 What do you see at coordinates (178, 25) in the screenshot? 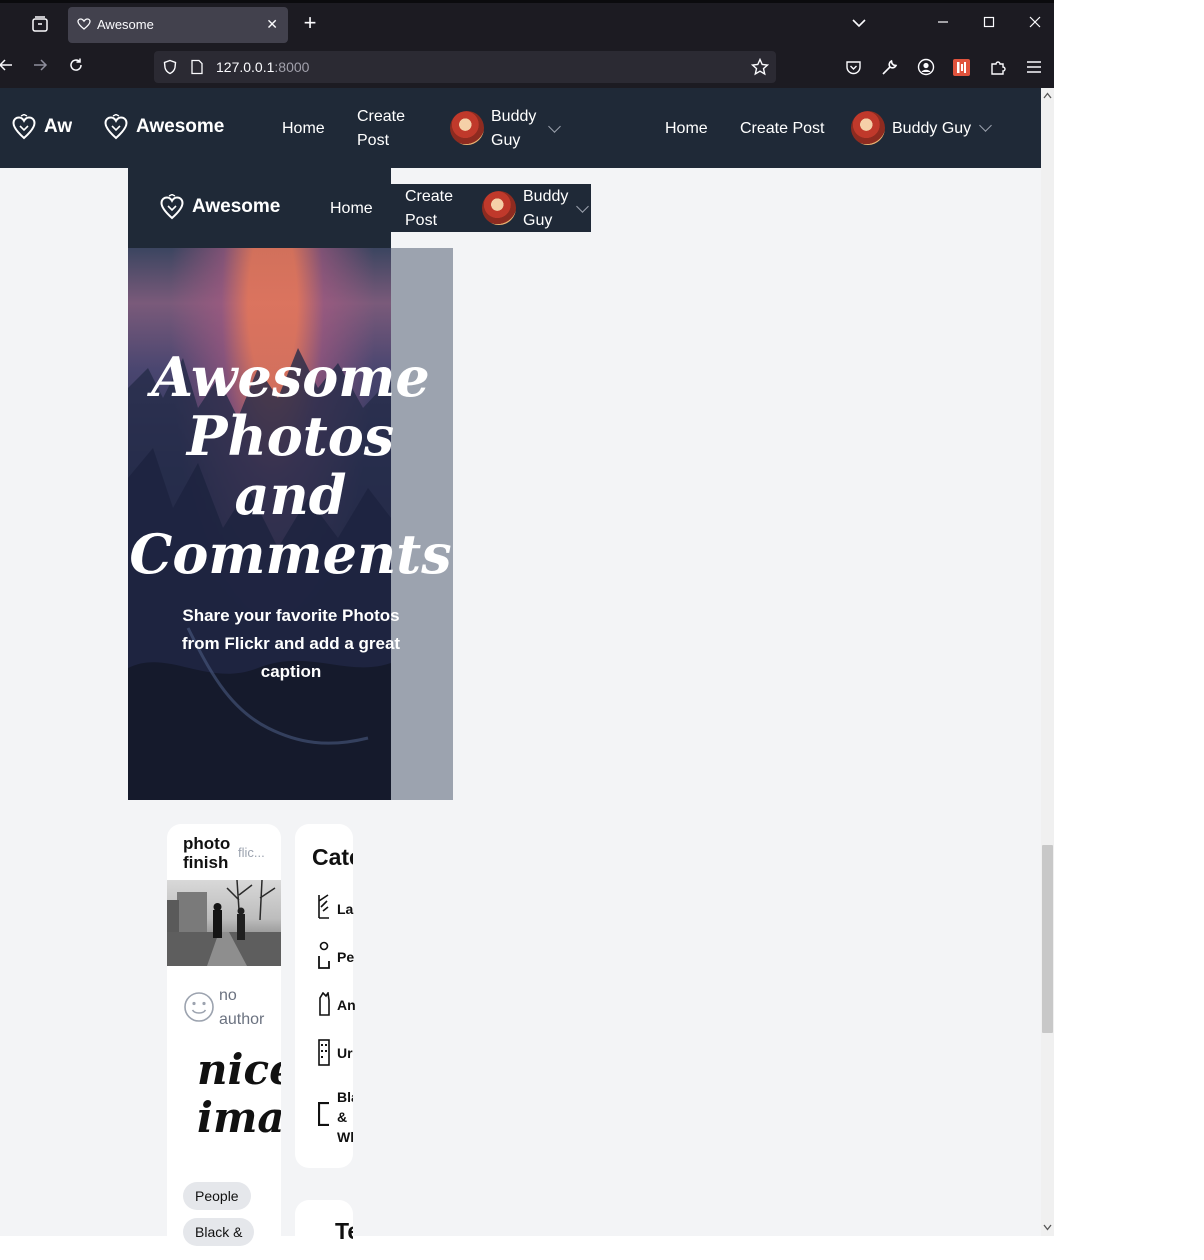
I see `browser-tab-active: Awesome ✕` at bounding box center [178, 25].